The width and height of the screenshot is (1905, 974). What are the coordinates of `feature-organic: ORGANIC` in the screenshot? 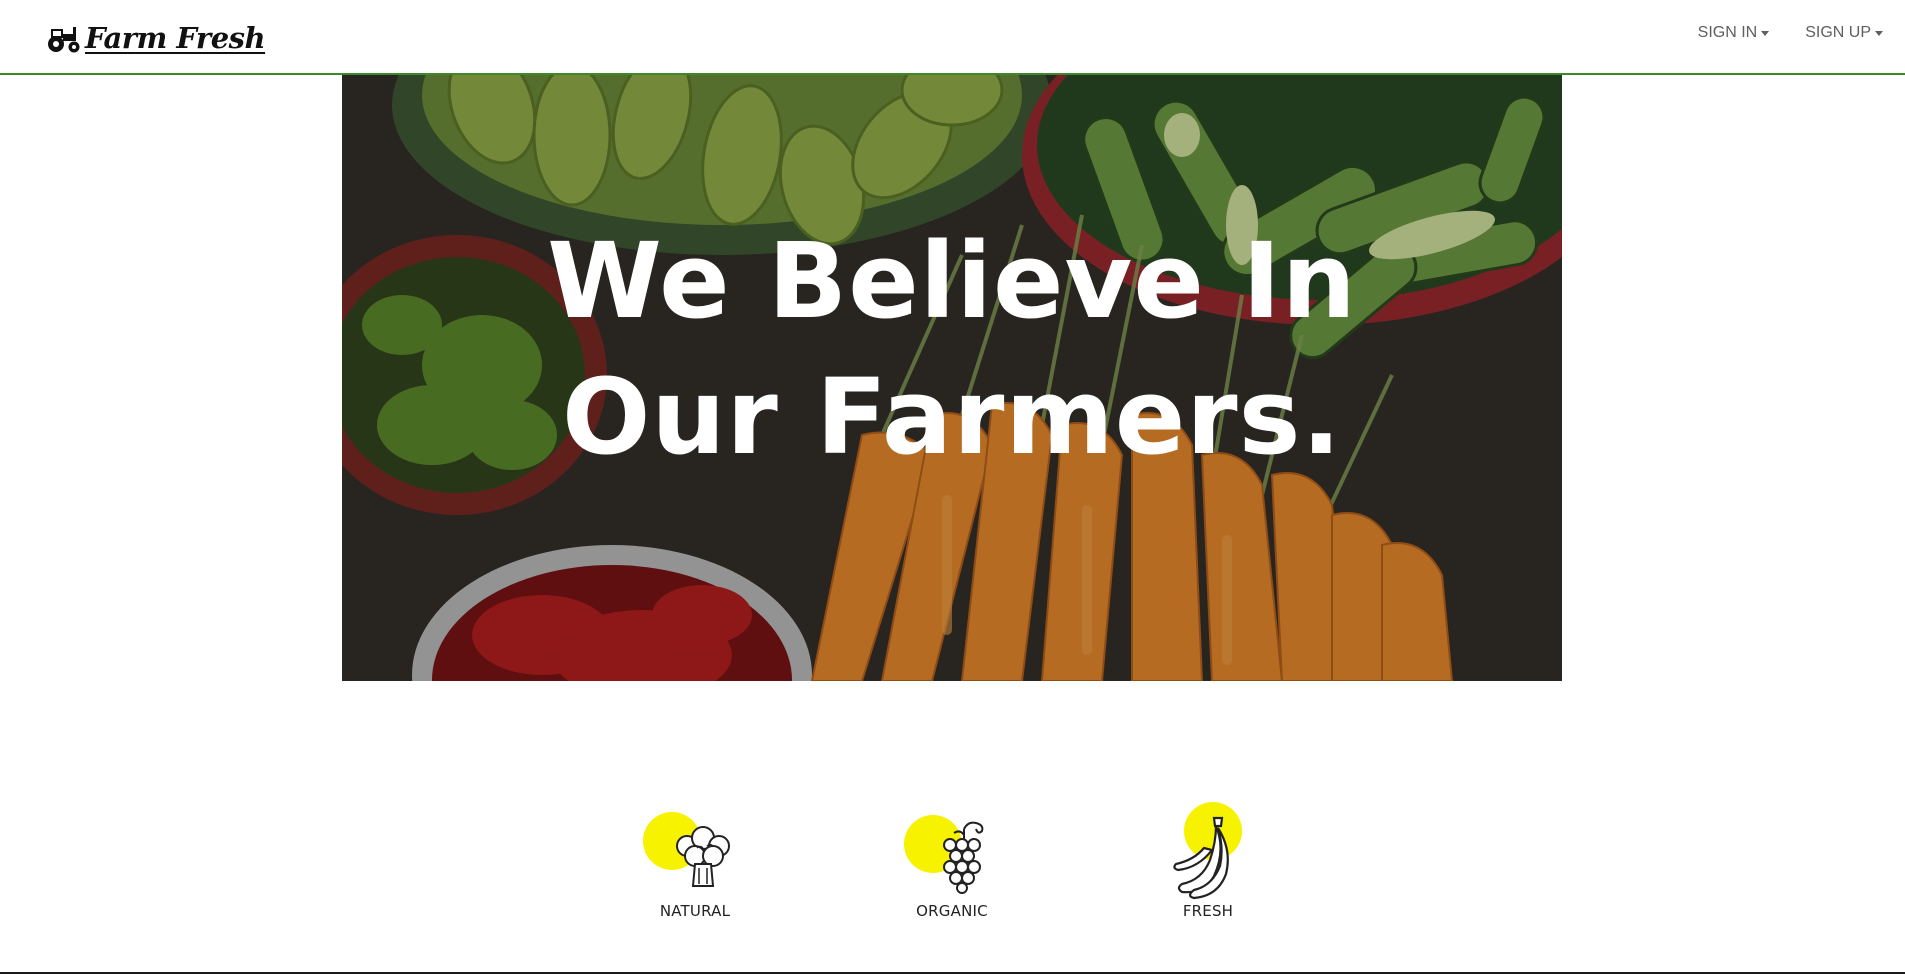 It's located at (952, 862).